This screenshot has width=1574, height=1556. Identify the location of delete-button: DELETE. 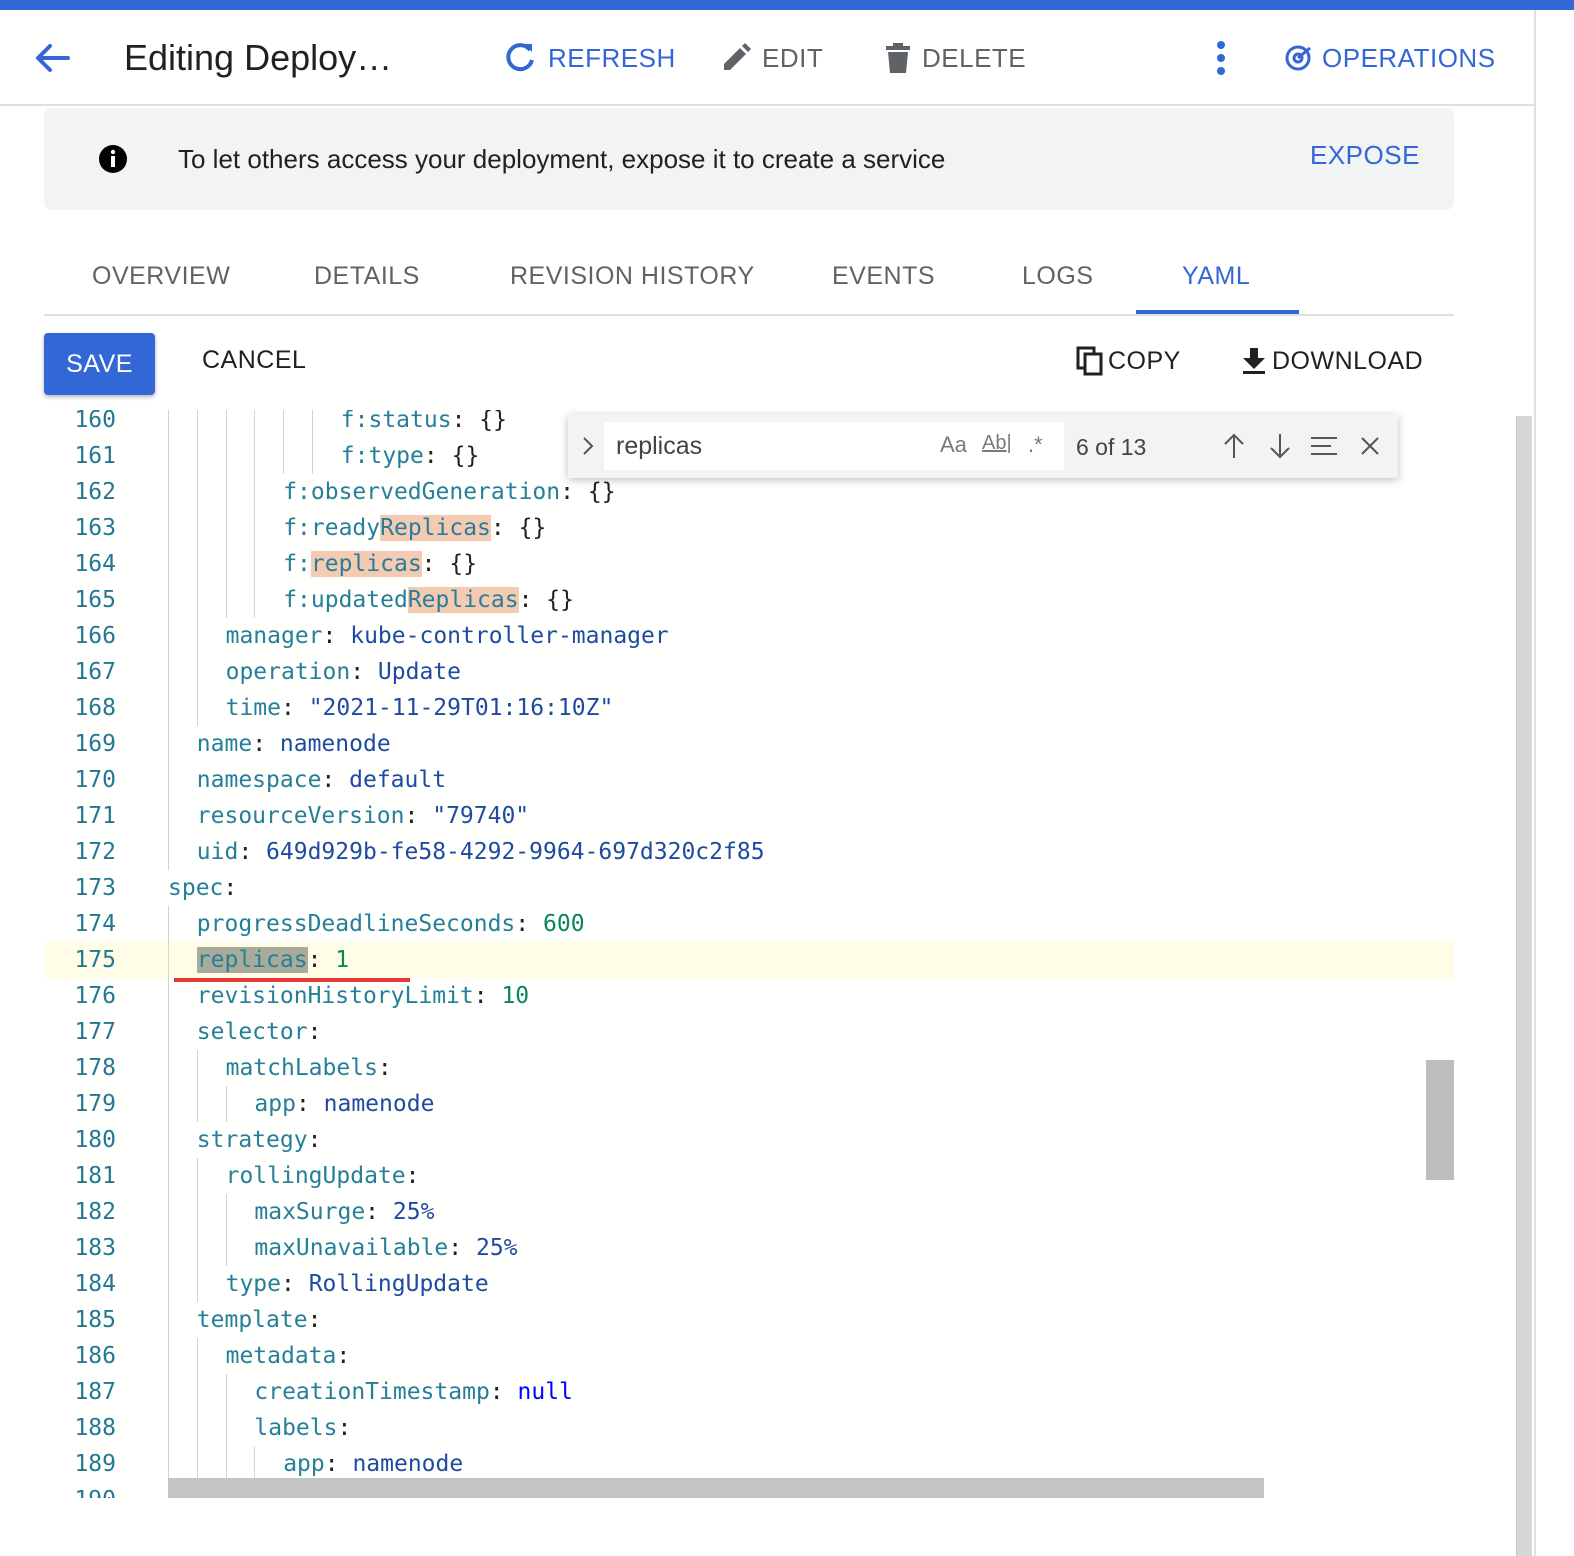
(955, 58).